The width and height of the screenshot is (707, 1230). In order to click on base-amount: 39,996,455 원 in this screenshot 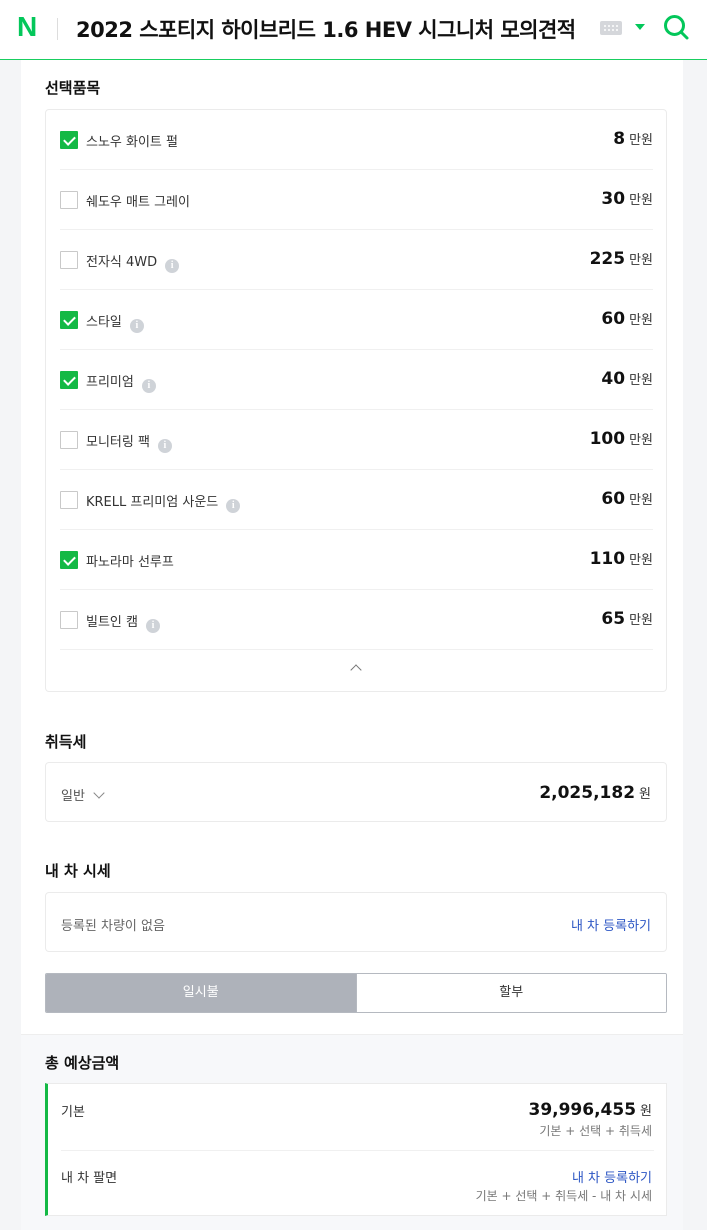, I will do `click(590, 1110)`.